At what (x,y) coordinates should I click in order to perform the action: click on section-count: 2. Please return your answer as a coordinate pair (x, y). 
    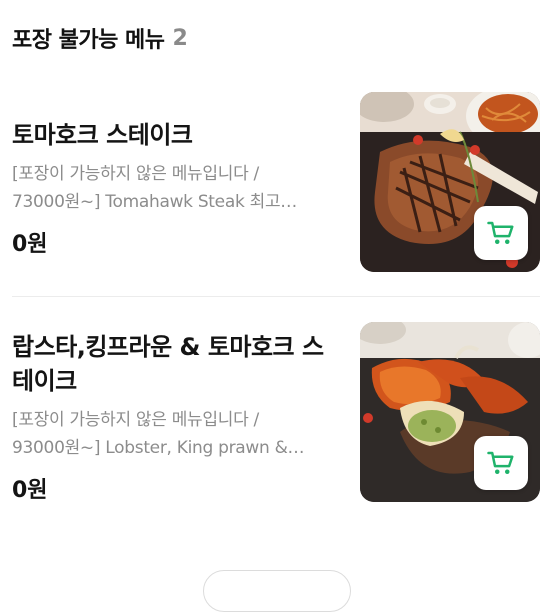
    Looking at the image, I should click on (180, 38).